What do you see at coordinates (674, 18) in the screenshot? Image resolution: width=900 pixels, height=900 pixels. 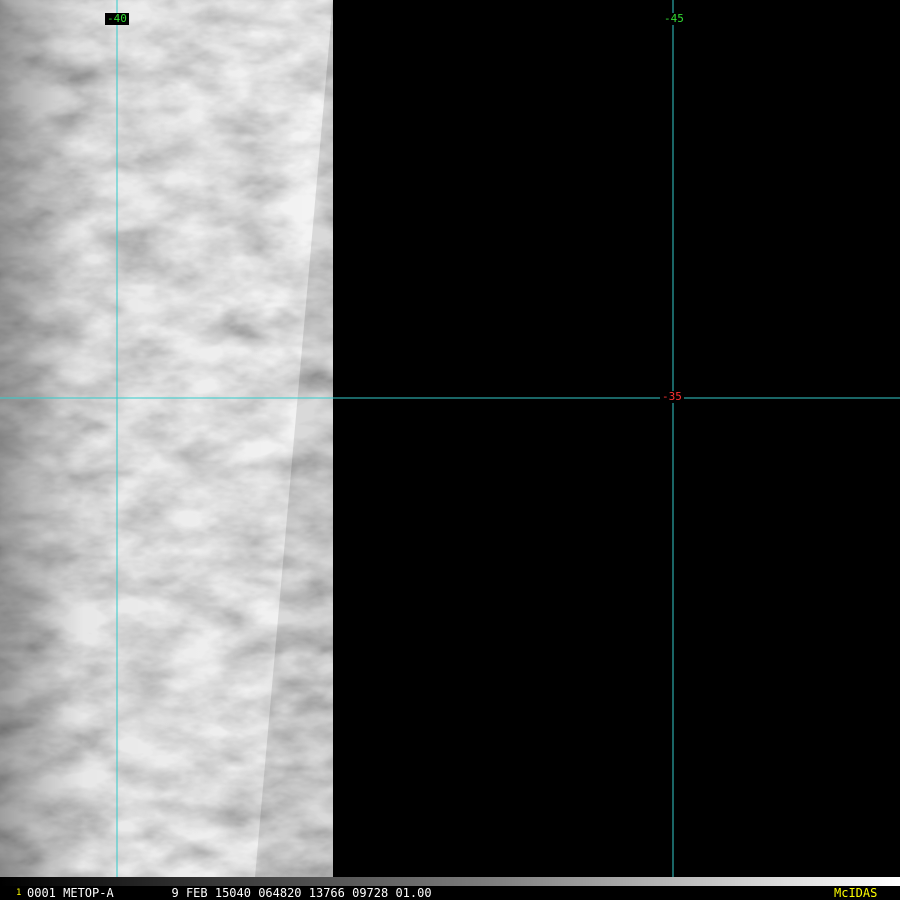 I see `longitude-label-east: -45` at bounding box center [674, 18].